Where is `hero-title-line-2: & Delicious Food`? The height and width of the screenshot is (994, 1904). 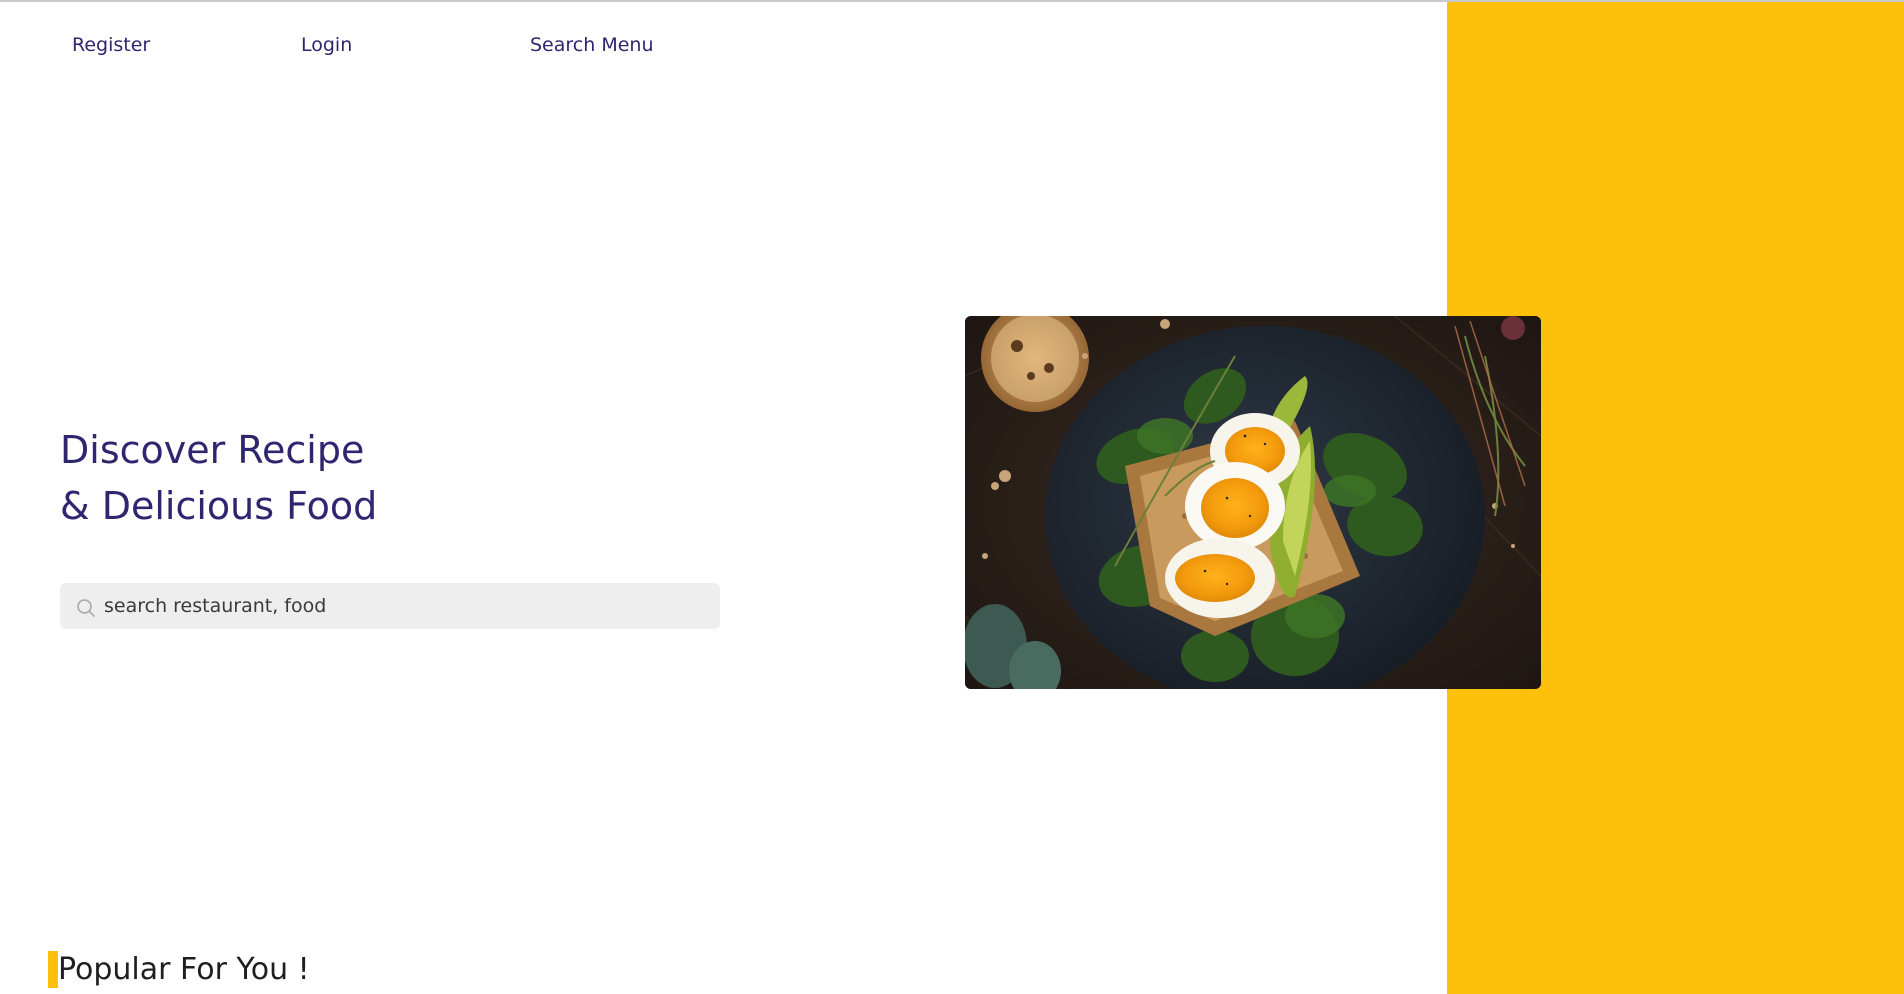 hero-title-line-2: & Delicious Food is located at coordinates (219, 506).